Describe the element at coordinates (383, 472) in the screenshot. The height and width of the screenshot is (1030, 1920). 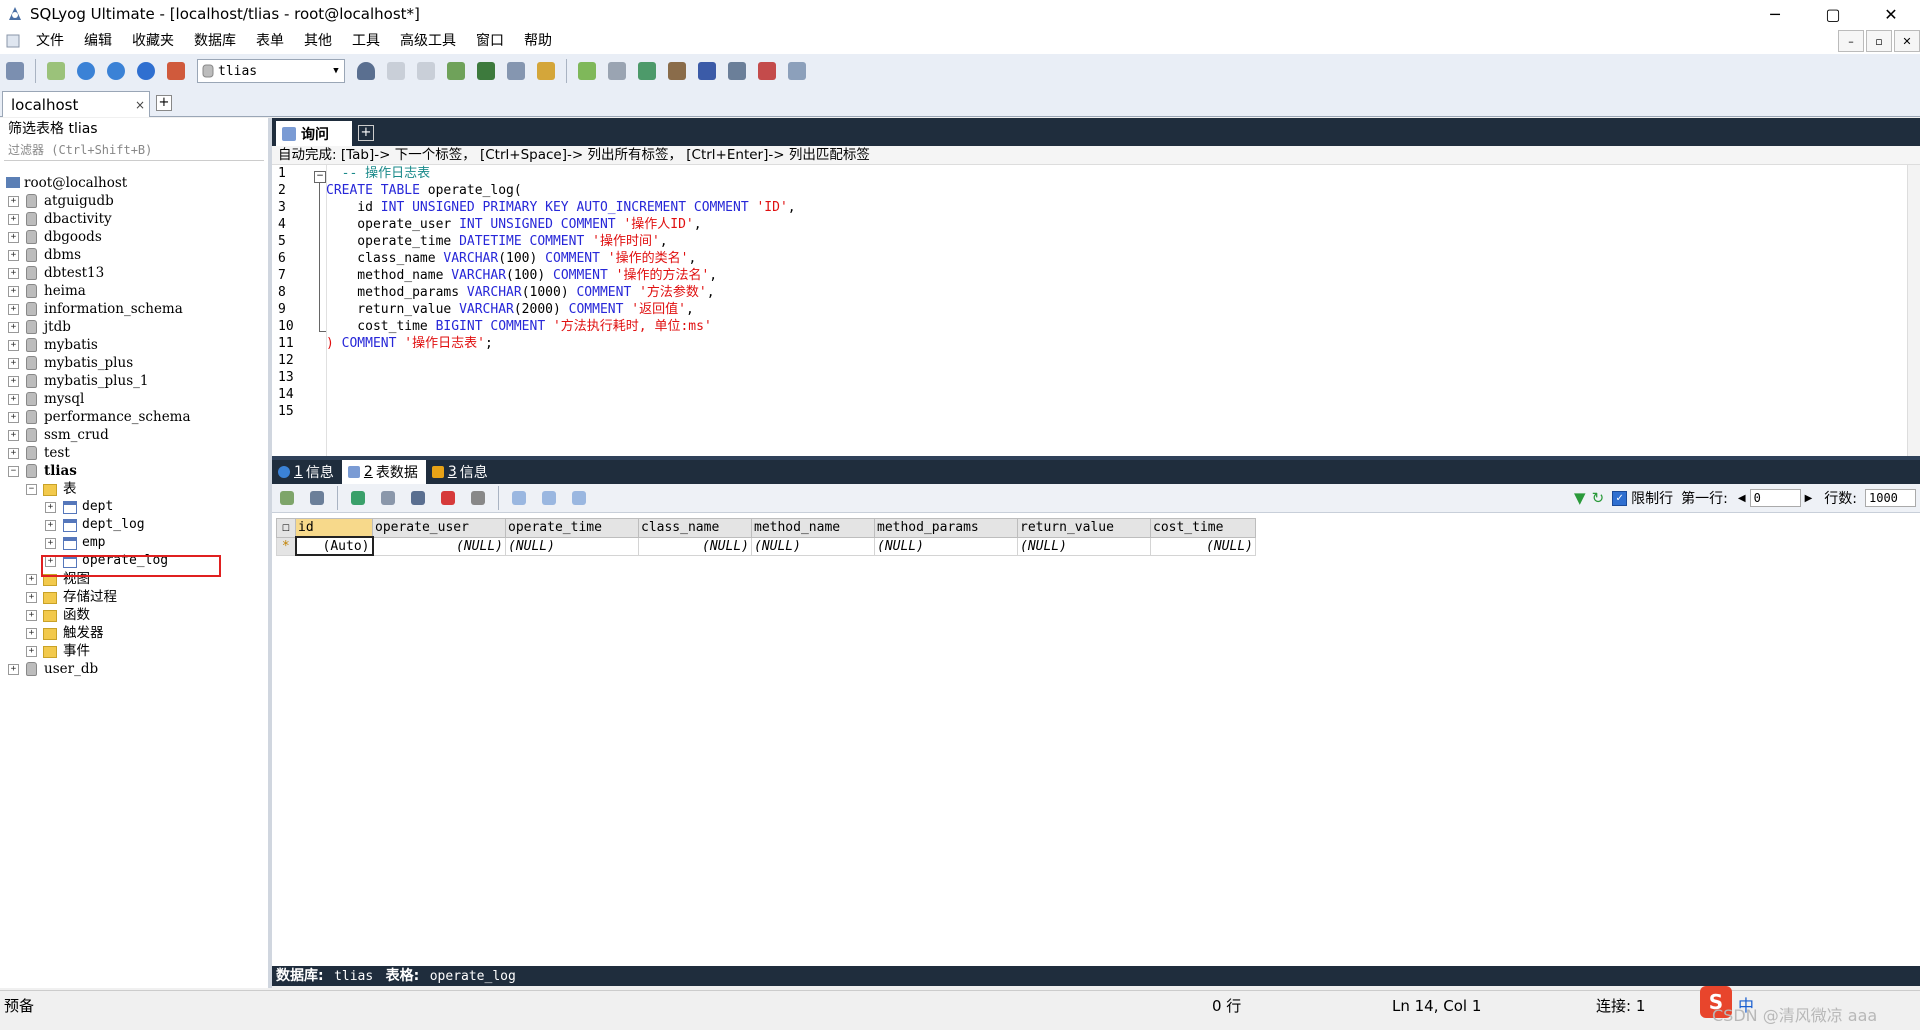
I see `tab-table-data: 2 表数据` at that location.